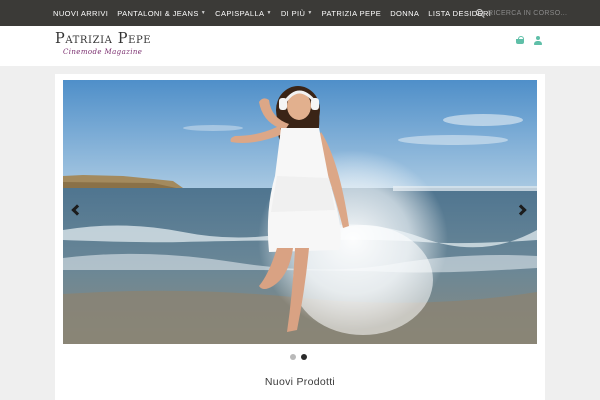 The height and width of the screenshot is (400, 600). What do you see at coordinates (520, 41) in the screenshot?
I see `shopping-basket-icon` at bounding box center [520, 41].